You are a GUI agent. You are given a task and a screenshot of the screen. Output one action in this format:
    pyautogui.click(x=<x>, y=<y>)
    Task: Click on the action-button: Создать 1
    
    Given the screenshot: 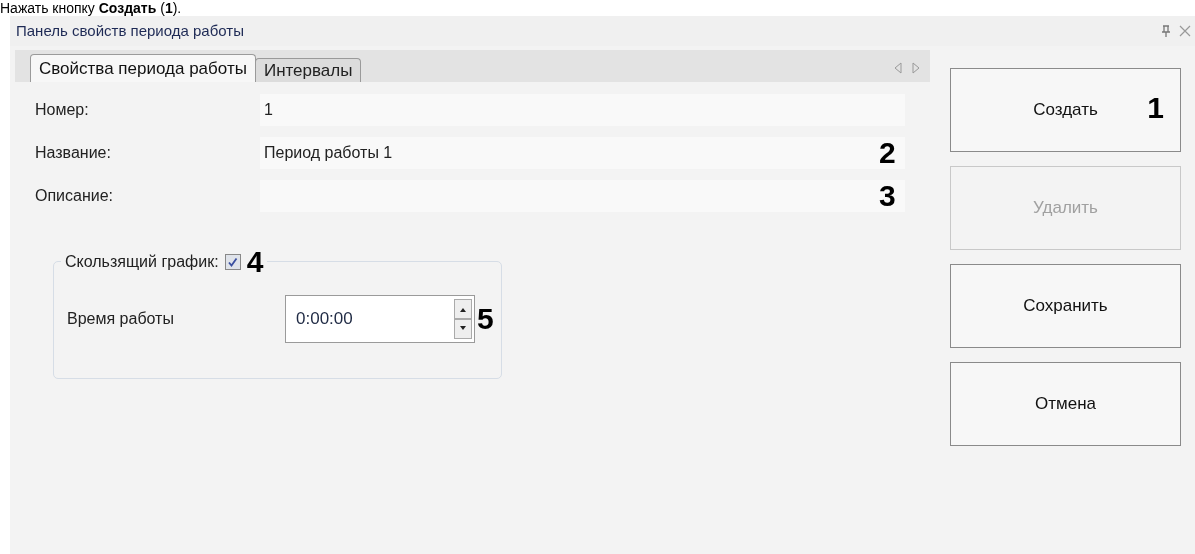 What is the action you would take?
    pyautogui.click(x=1065, y=110)
    